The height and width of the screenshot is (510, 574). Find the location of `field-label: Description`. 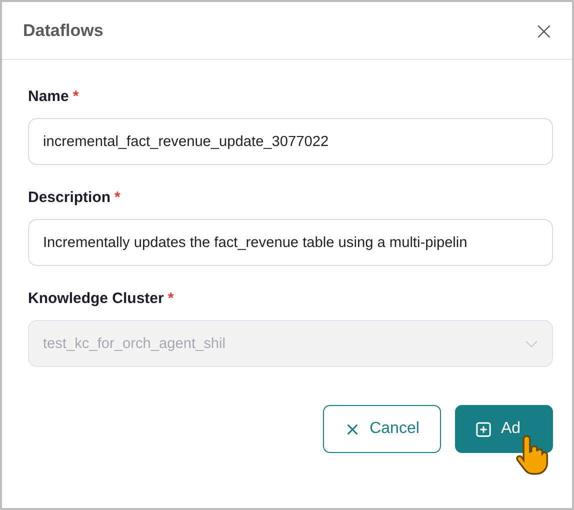

field-label: Description is located at coordinates (69, 197).